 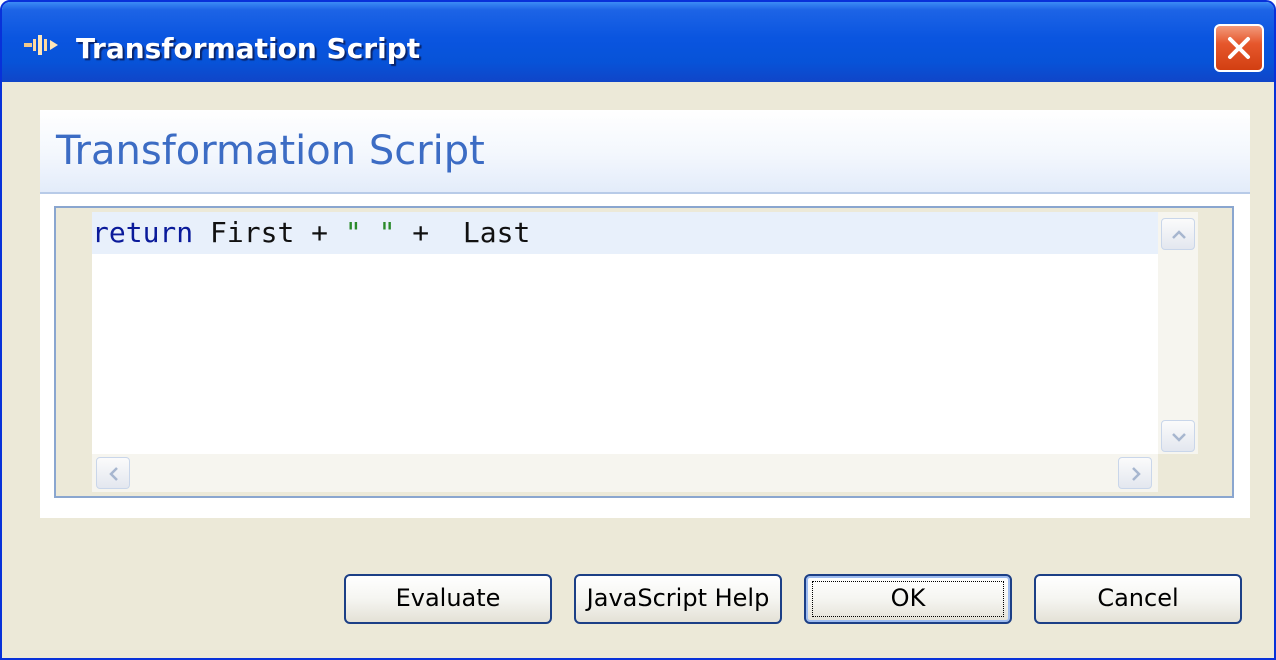 I want to click on scroll-up-button, so click(x=1178, y=234).